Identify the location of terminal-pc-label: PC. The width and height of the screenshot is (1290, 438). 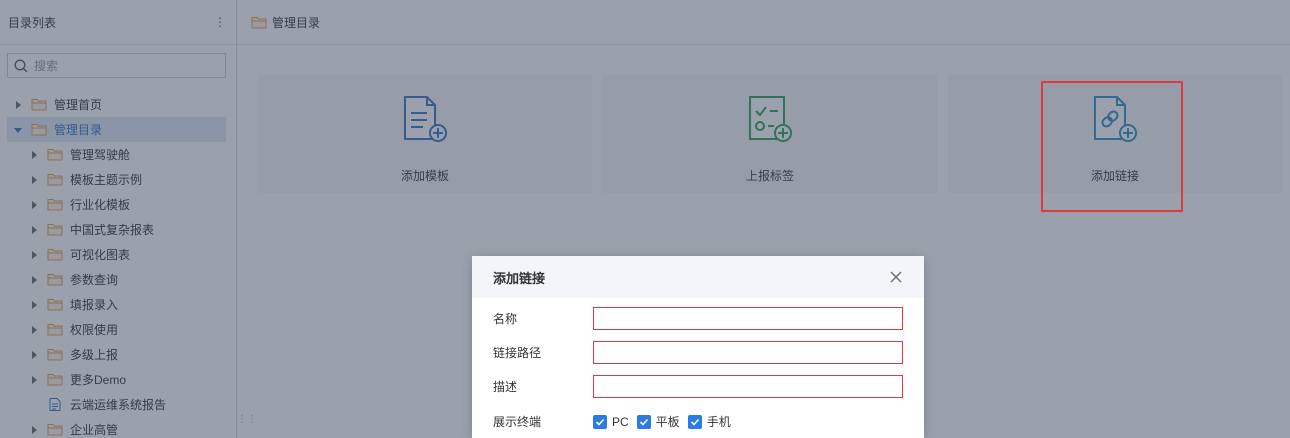
(620, 421).